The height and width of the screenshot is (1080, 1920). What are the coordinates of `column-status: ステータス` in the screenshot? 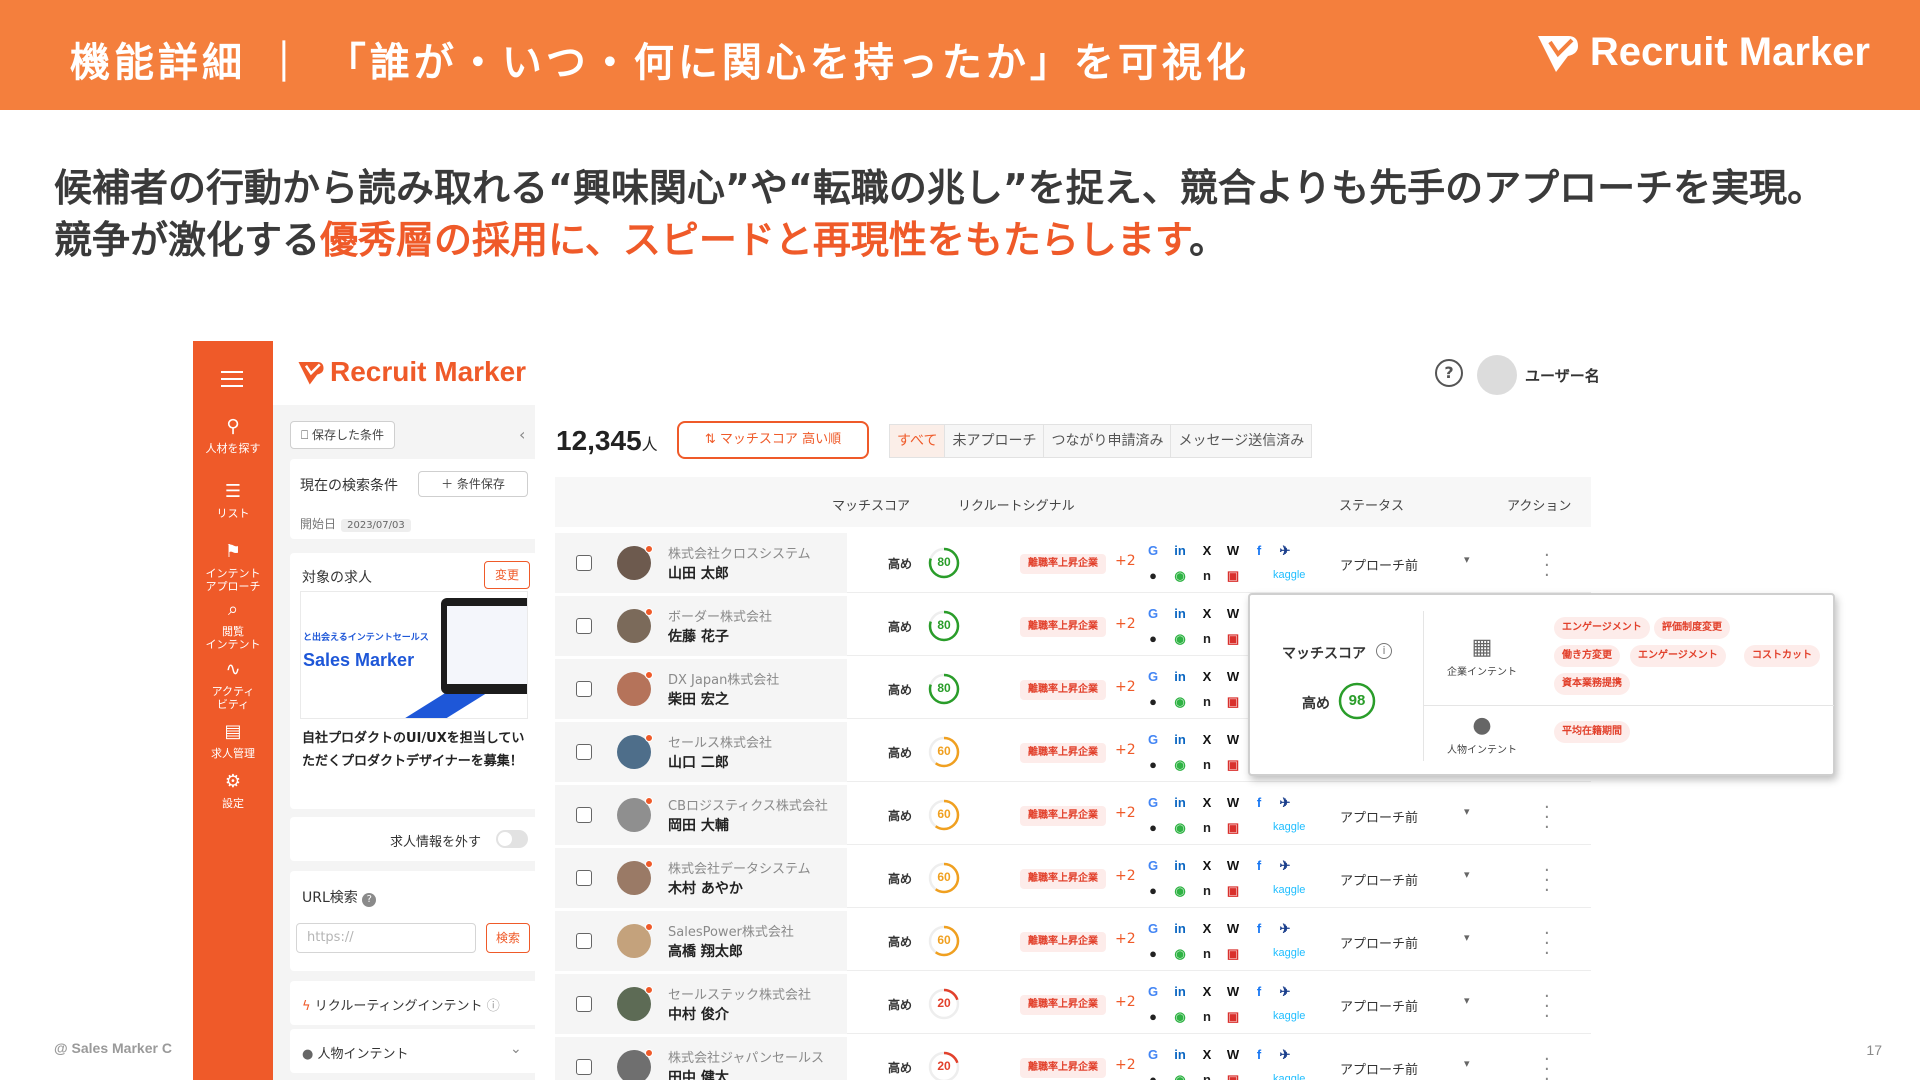 It's located at (1371, 504).